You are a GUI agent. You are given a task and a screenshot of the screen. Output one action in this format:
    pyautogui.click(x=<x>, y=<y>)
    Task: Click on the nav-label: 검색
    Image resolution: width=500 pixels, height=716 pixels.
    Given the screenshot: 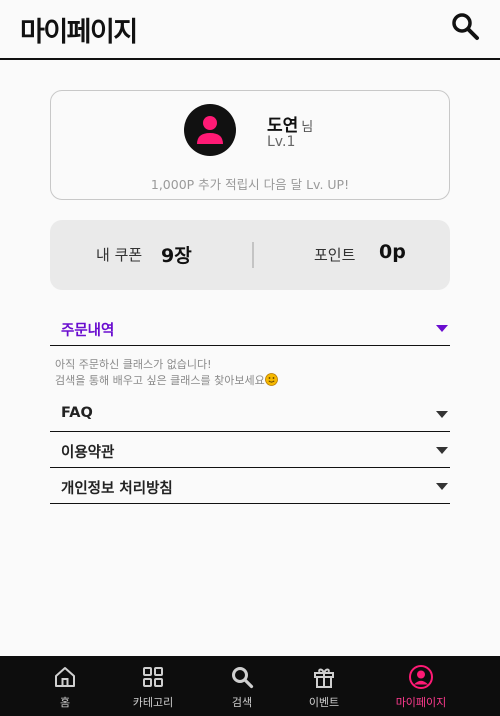 What is the action you would take?
    pyautogui.click(x=242, y=702)
    